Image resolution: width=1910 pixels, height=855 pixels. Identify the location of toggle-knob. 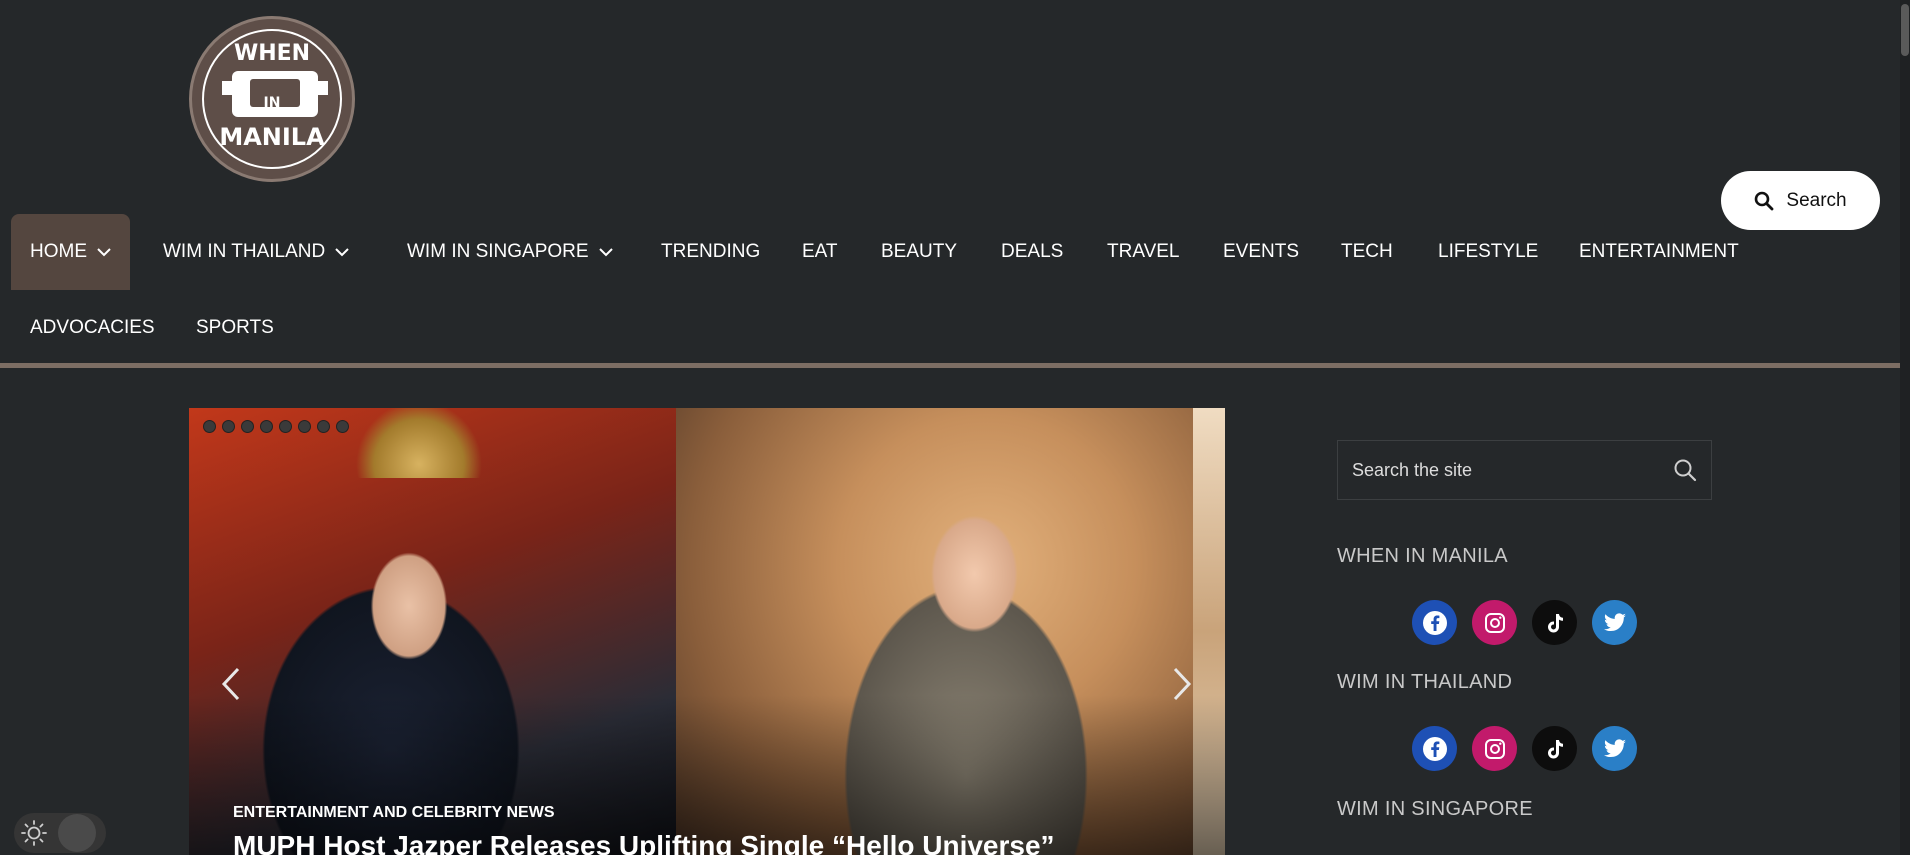
(77, 833).